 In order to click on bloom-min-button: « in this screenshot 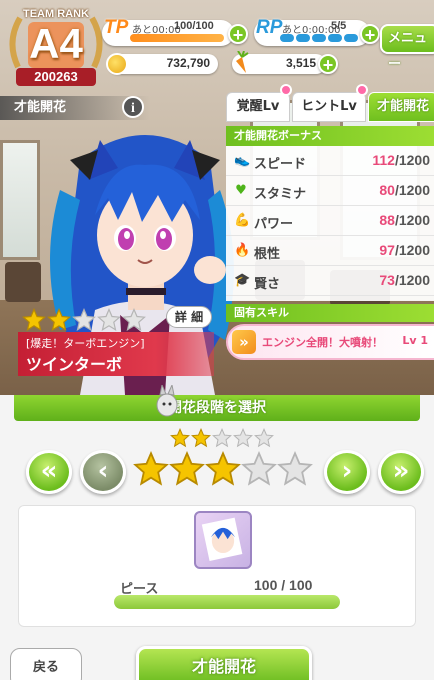, I will do `click(49, 472)`.